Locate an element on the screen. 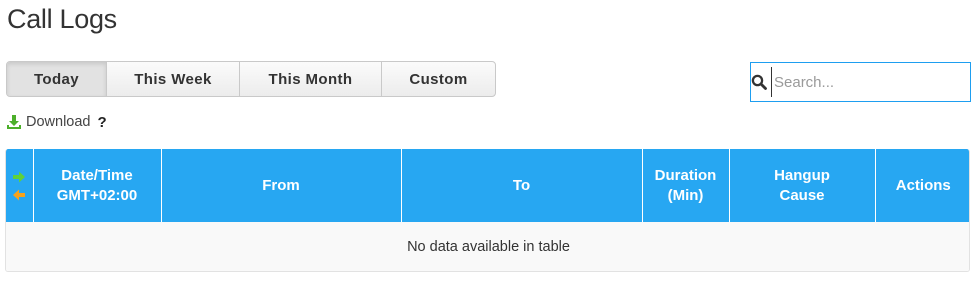  actions-label: Actions is located at coordinates (923, 185).